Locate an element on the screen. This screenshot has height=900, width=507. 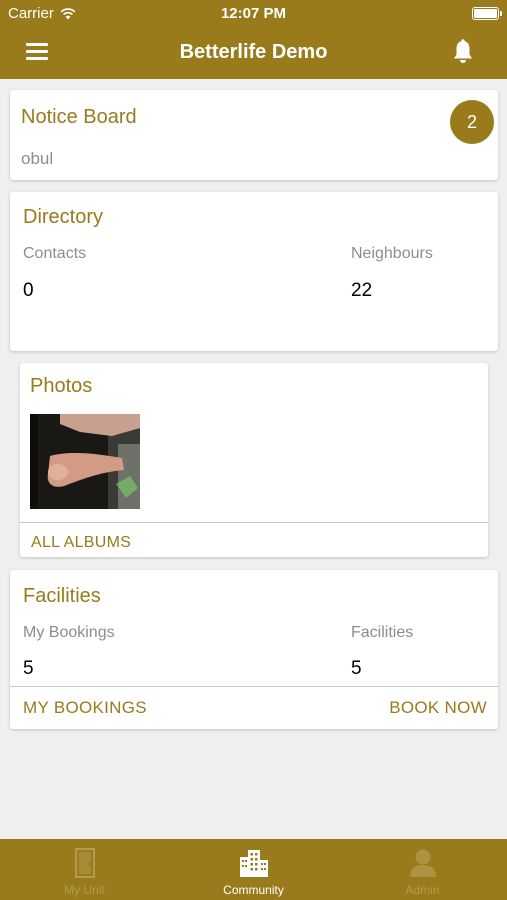
bottom-tab-bar: My Unit Community Admin is located at coordinates (253, 869).